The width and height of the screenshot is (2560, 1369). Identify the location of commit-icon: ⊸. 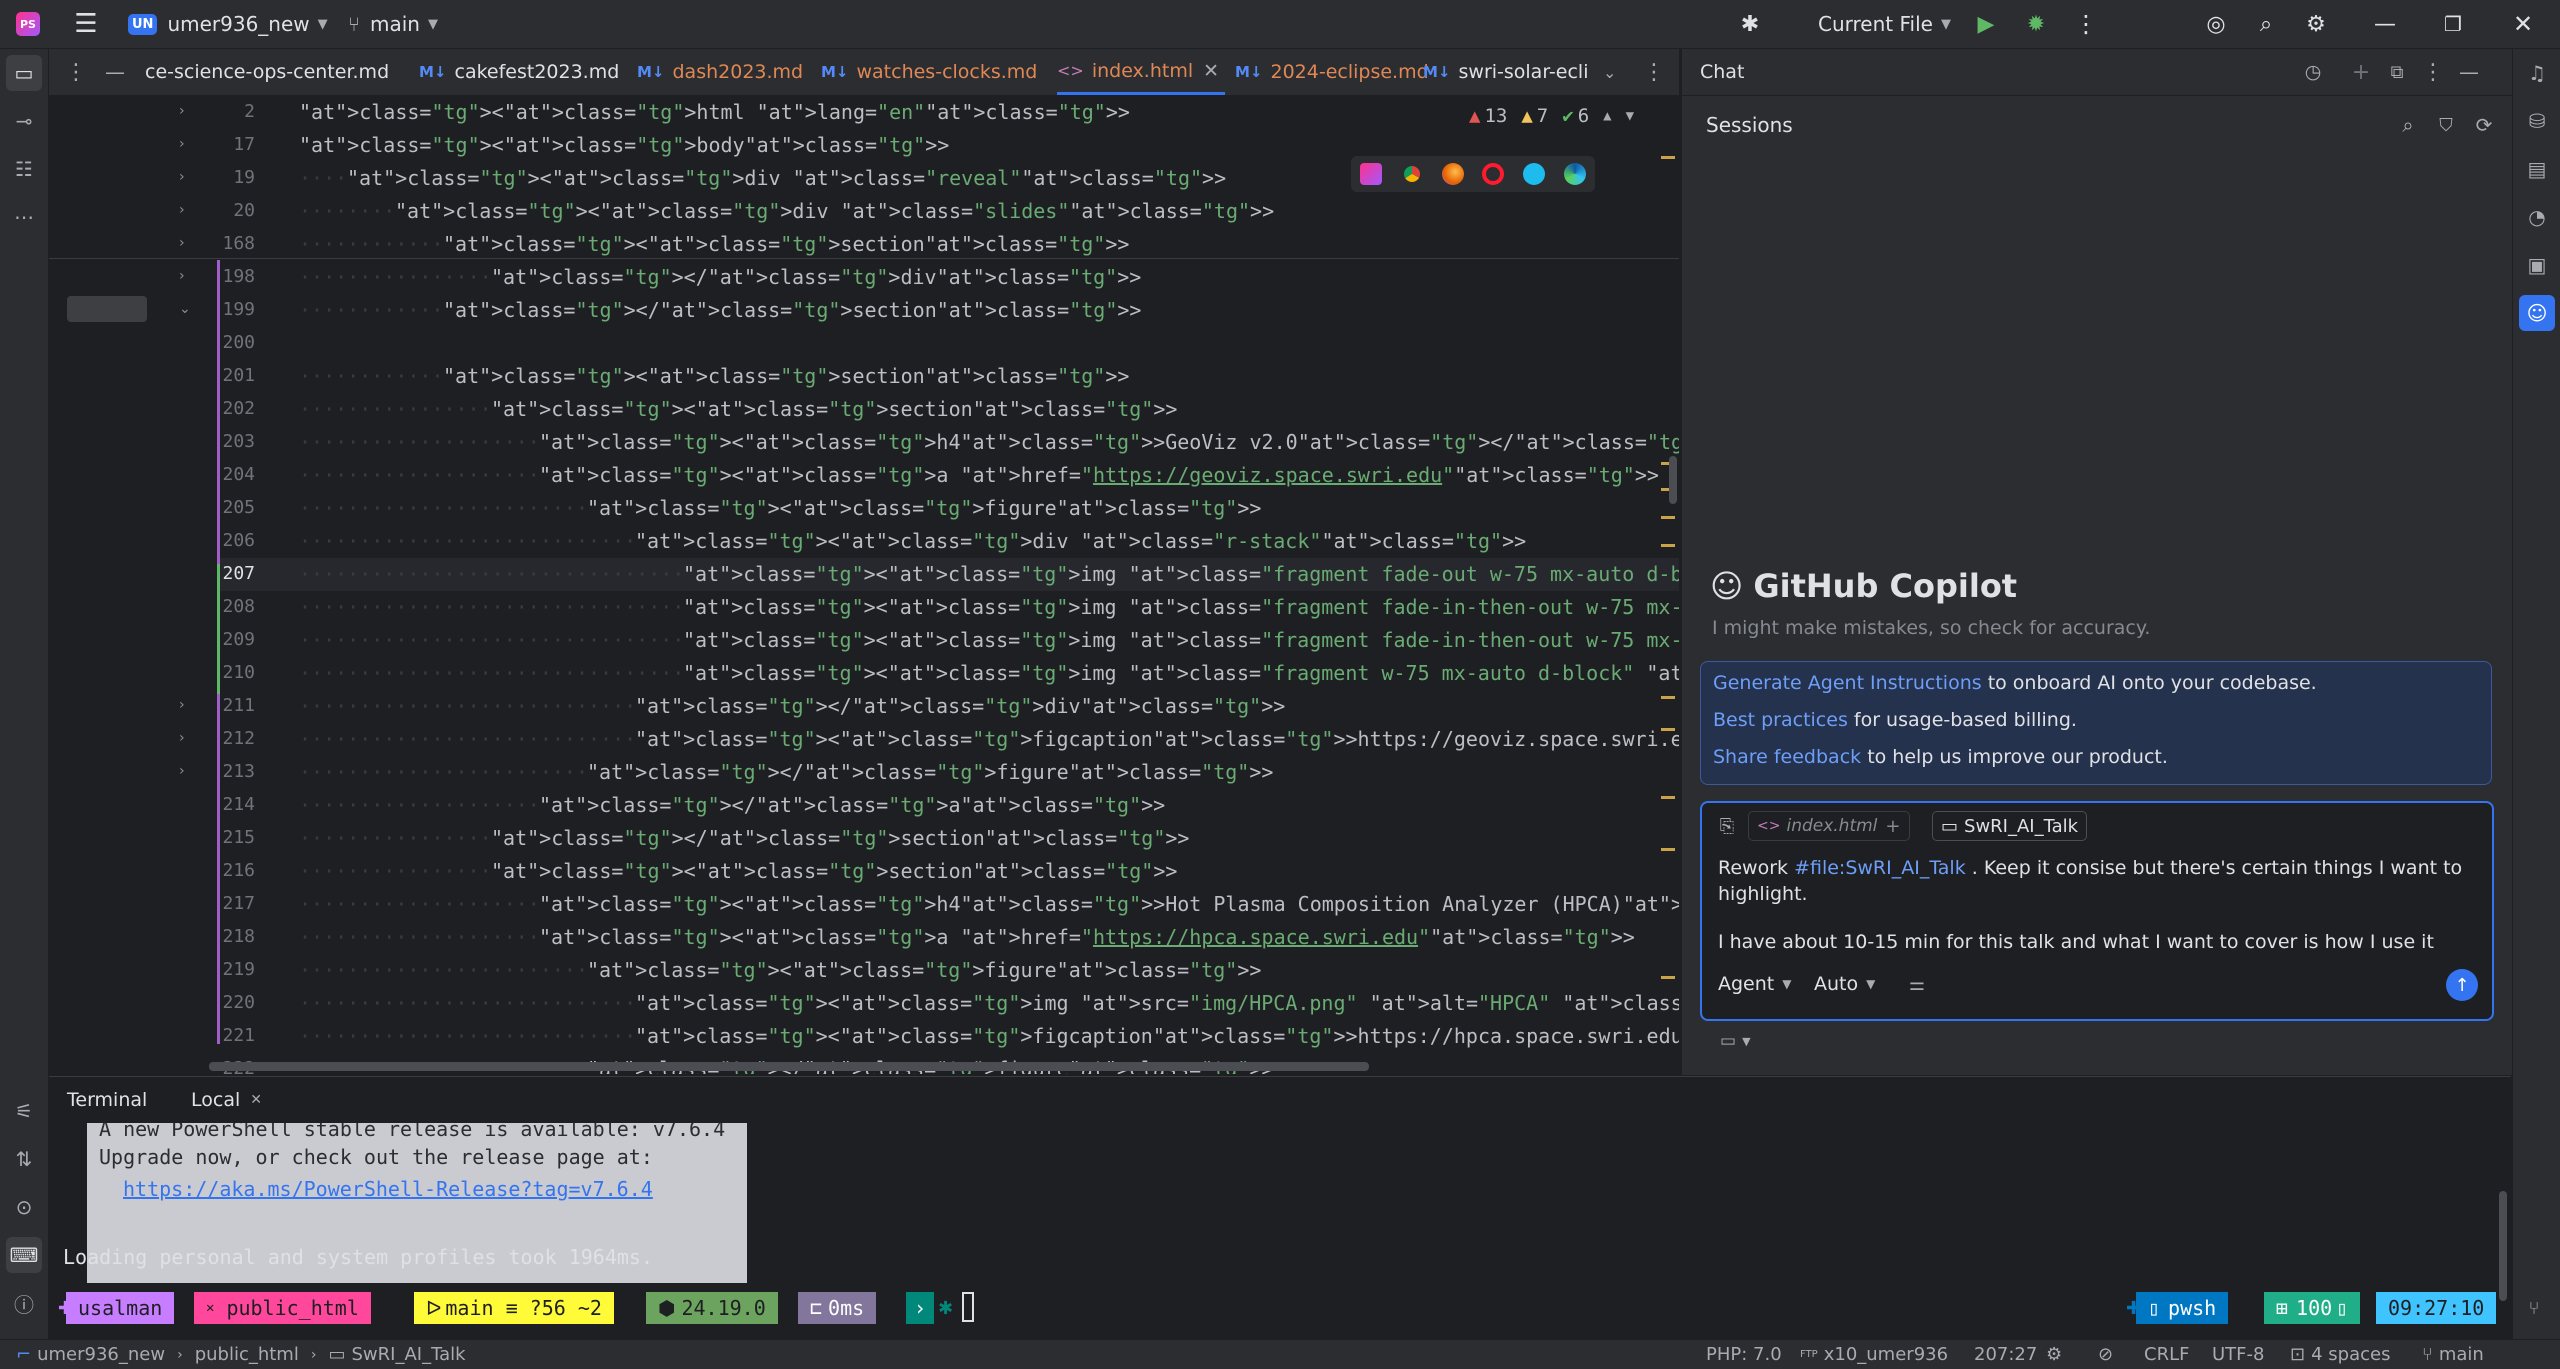
(24, 121).